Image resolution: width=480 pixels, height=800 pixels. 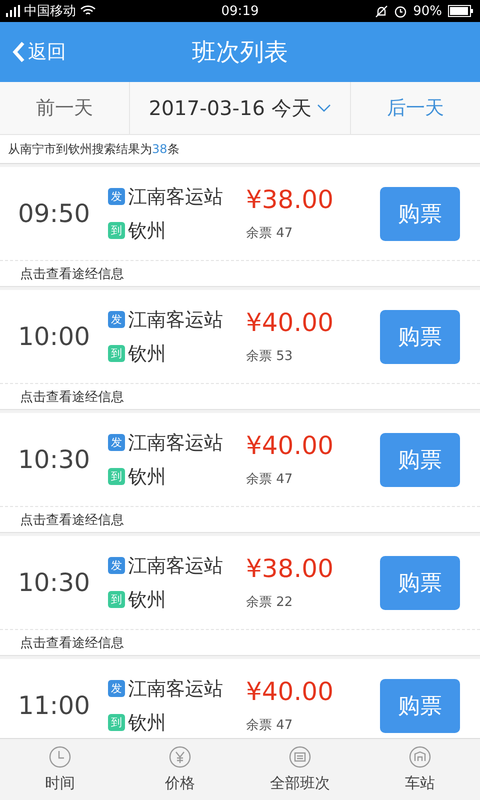 What do you see at coordinates (240, 11) in the screenshot?
I see `status-time: 09:19` at bounding box center [240, 11].